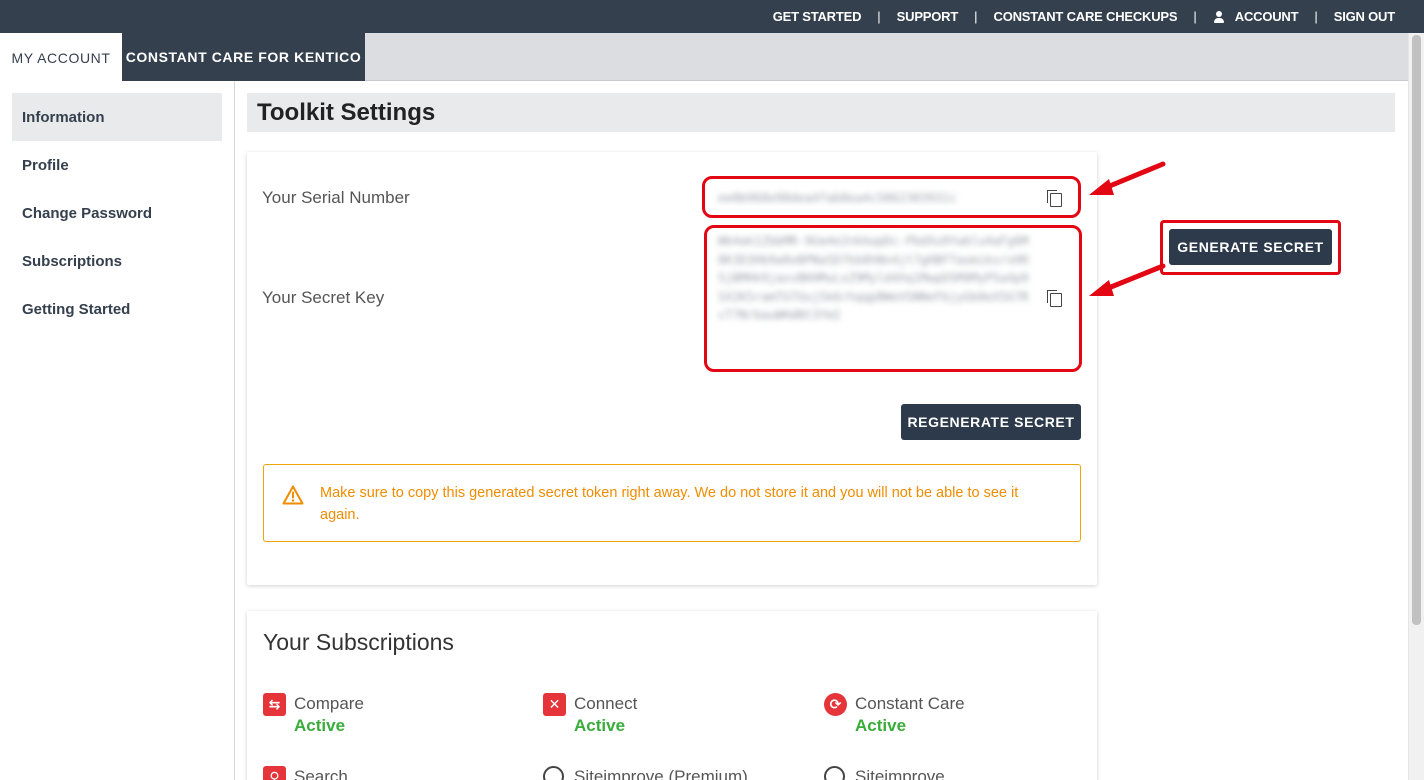 Image resolution: width=1424 pixels, height=780 pixels. Describe the element at coordinates (606, 703) in the screenshot. I see `subscription-name: Connect` at that location.